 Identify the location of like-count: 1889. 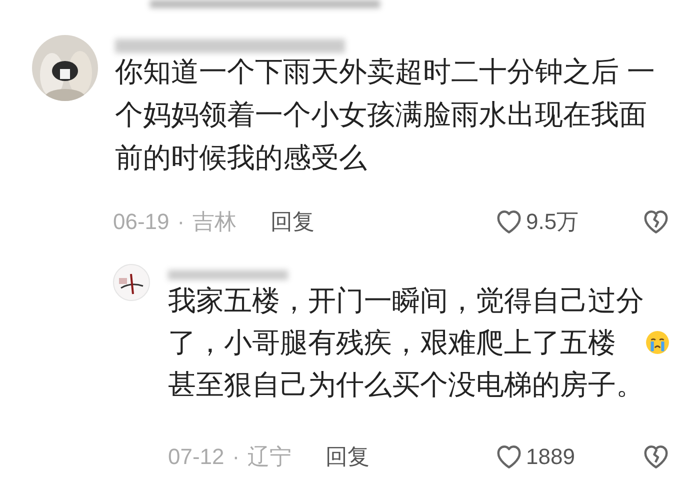
(551, 456).